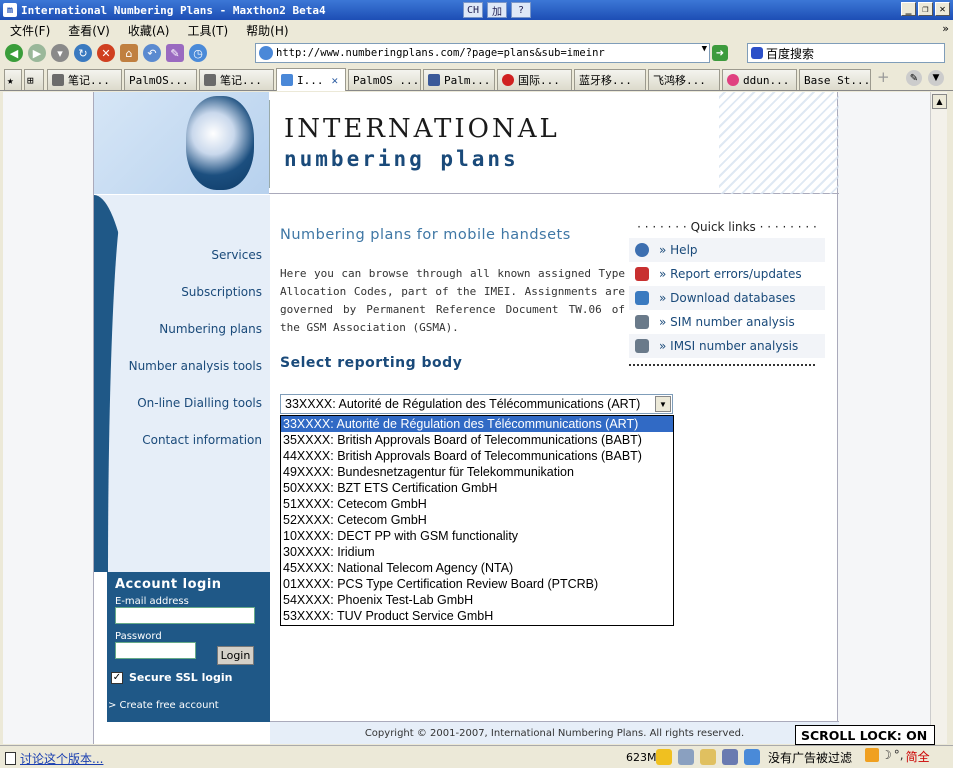 The height and width of the screenshot is (768, 953). Describe the element at coordinates (790, 53) in the screenshot. I see `search-engine-label: 百度搜索` at that location.